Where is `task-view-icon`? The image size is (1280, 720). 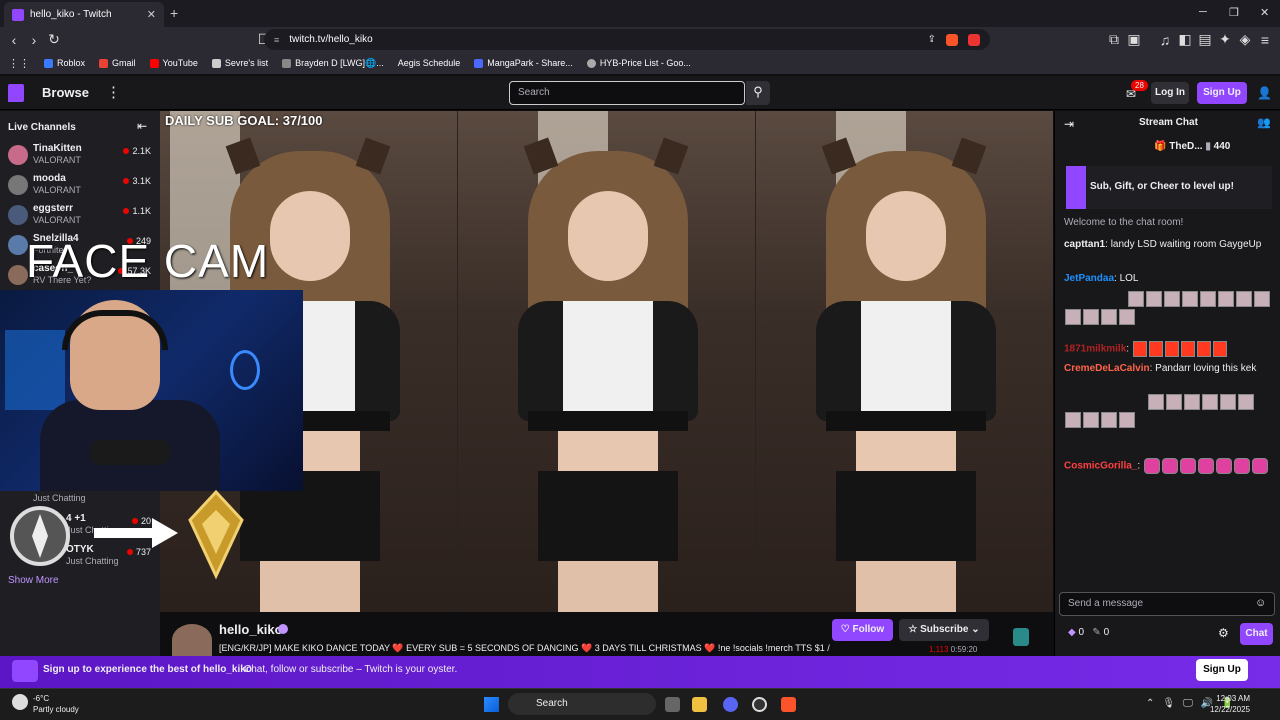
task-view-icon is located at coordinates (672, 704).